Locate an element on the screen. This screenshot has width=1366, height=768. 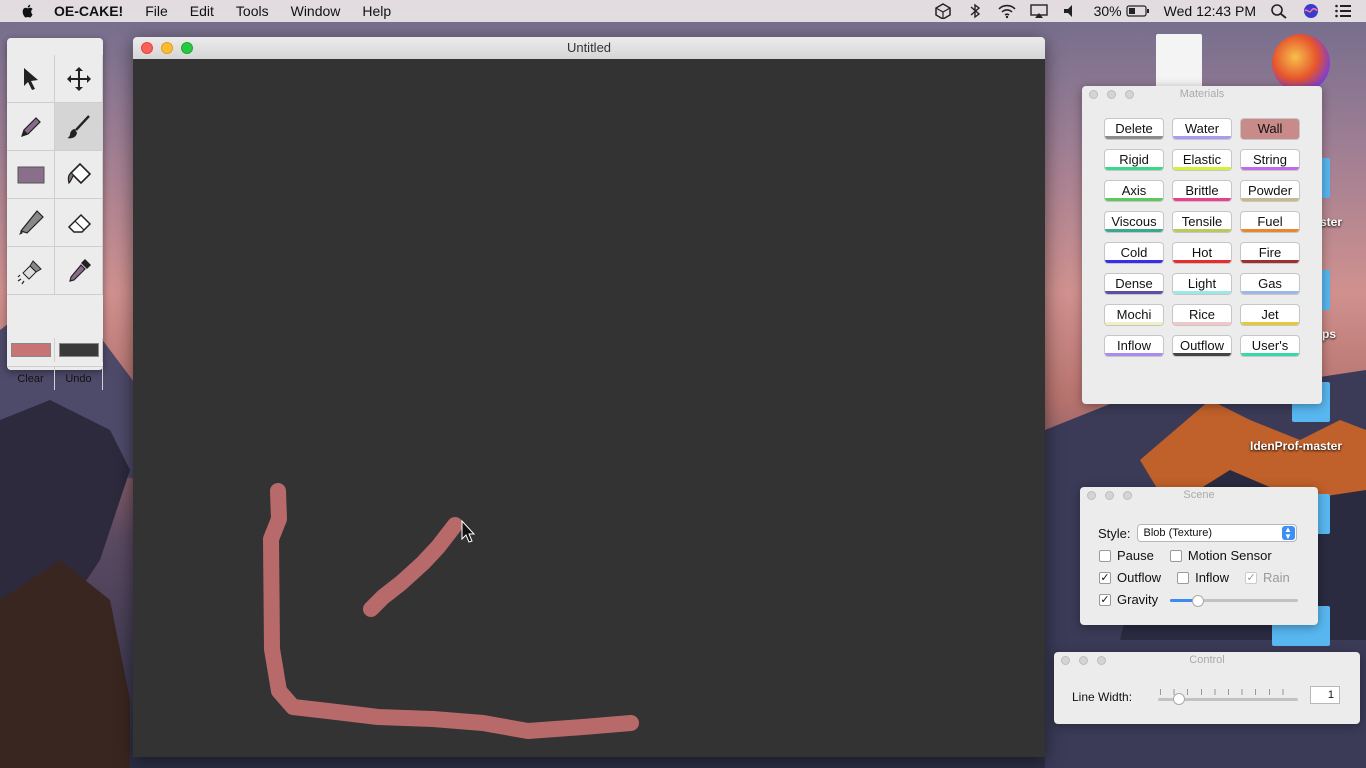
eraser-tool is located at coordinates (79, 223).